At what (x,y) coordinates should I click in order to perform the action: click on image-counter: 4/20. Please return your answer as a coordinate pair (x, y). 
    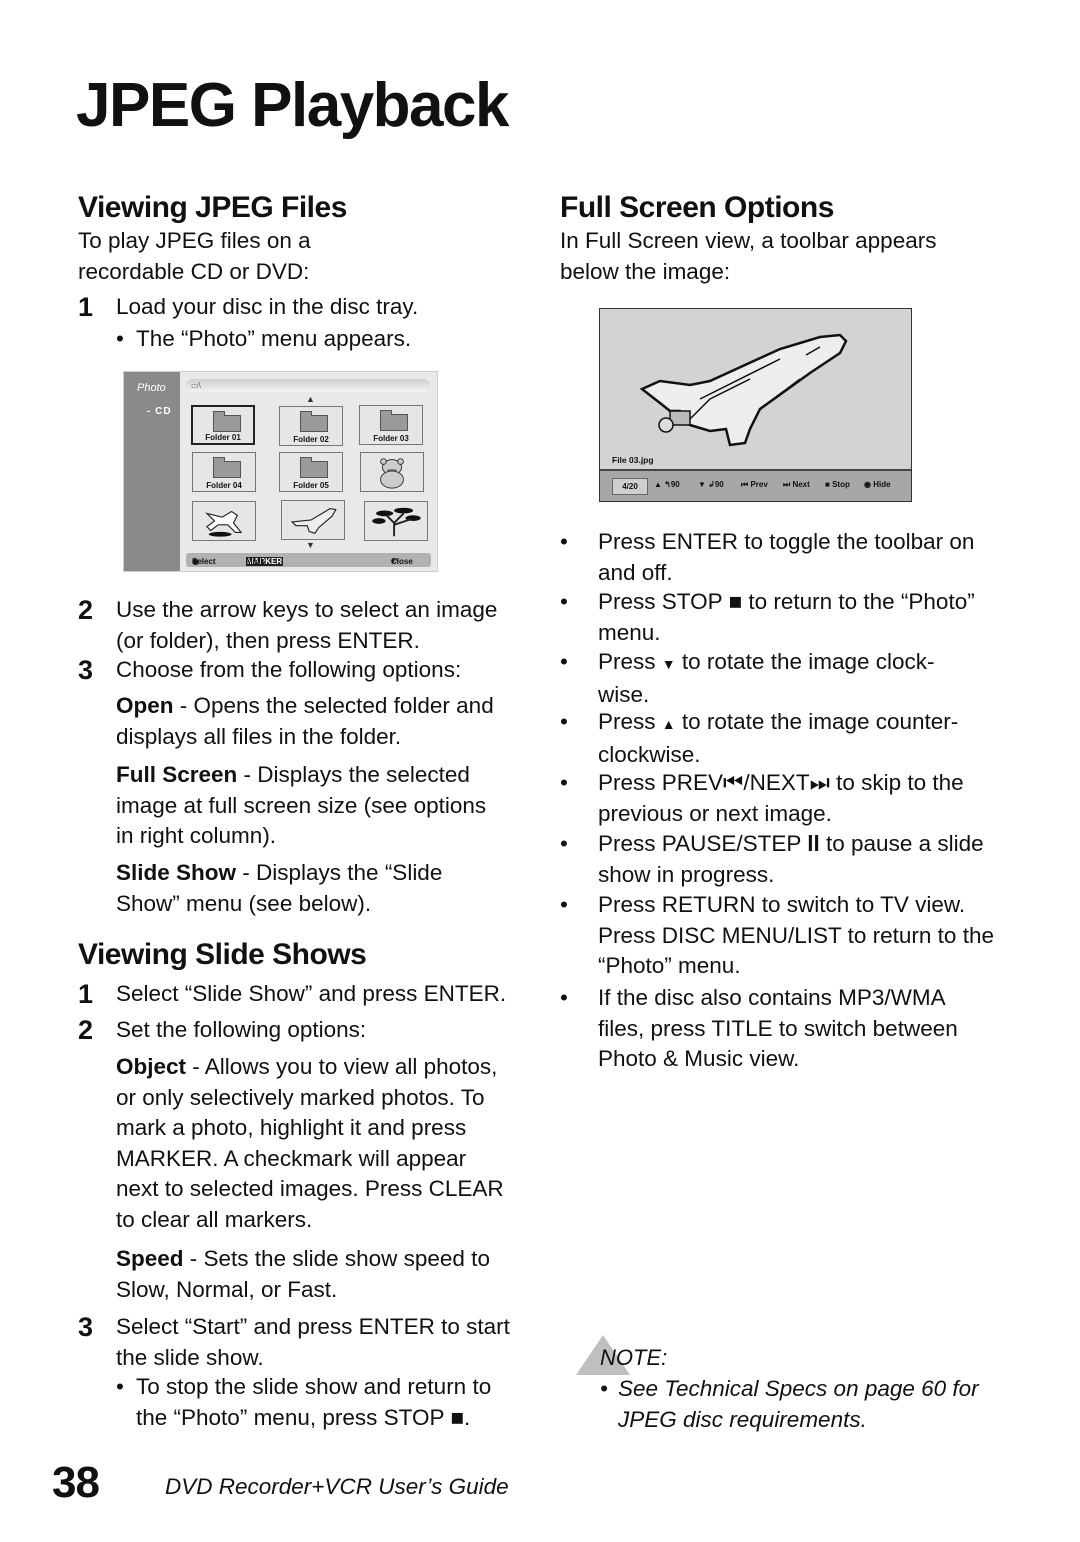
    Looking at the image, I should click on (630, 486).